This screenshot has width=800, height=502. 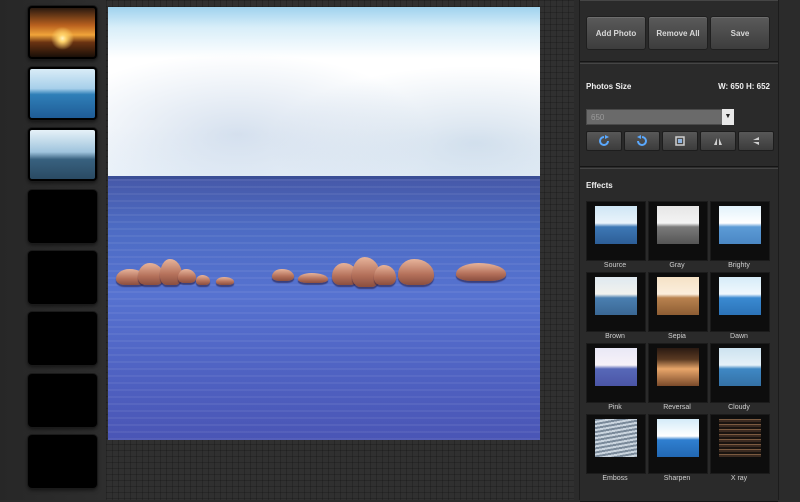 I want to click on save-button: Save, so click(x=740, y=33).